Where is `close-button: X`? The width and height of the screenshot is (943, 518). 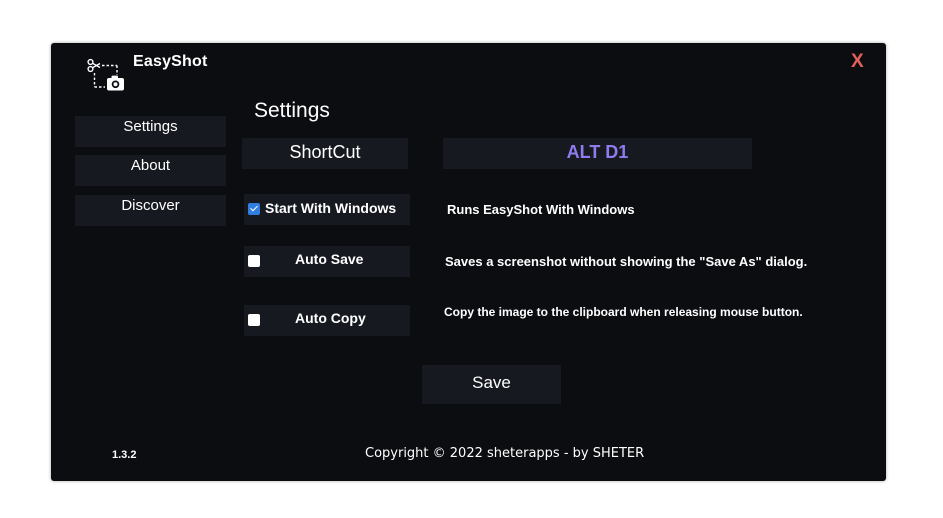
close-button: X is located at coordinates (857, 62).